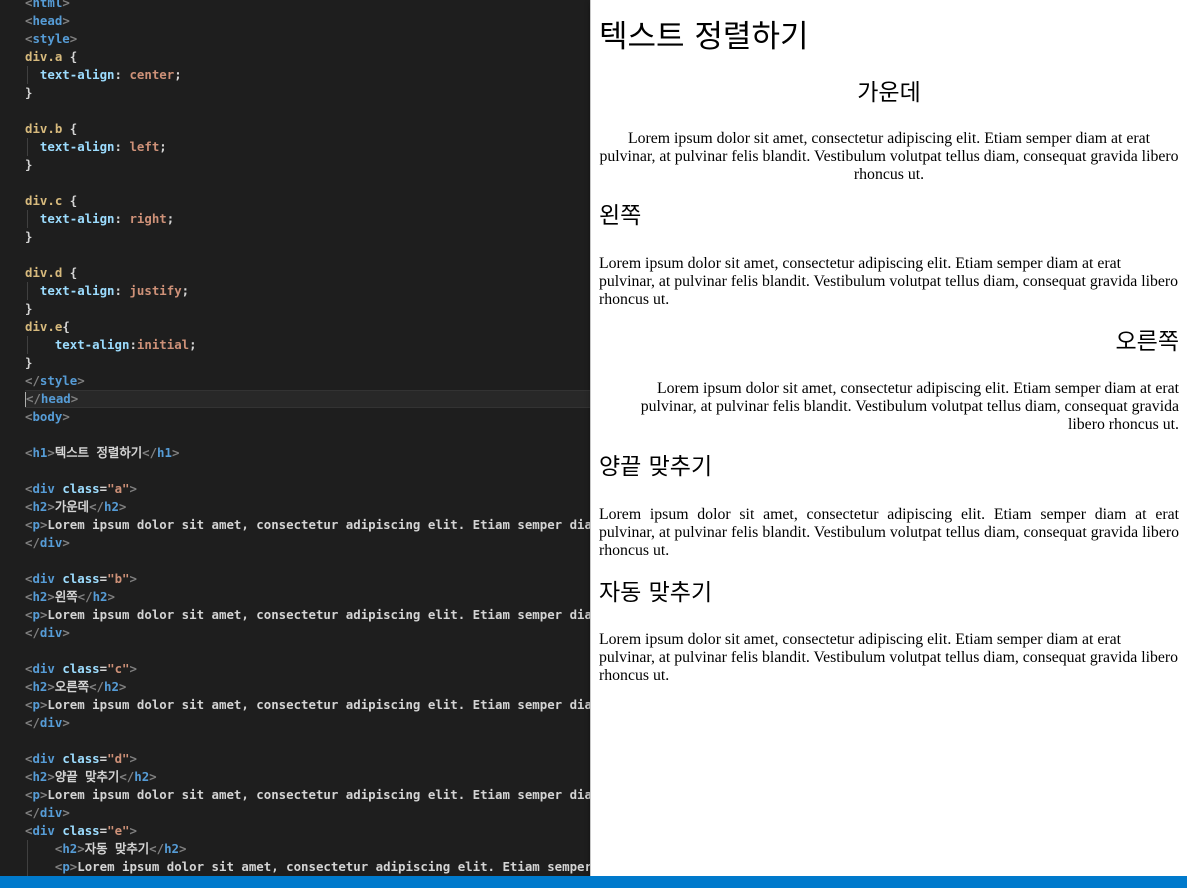  I want to click on code-line: <html>, so click(312, 6).